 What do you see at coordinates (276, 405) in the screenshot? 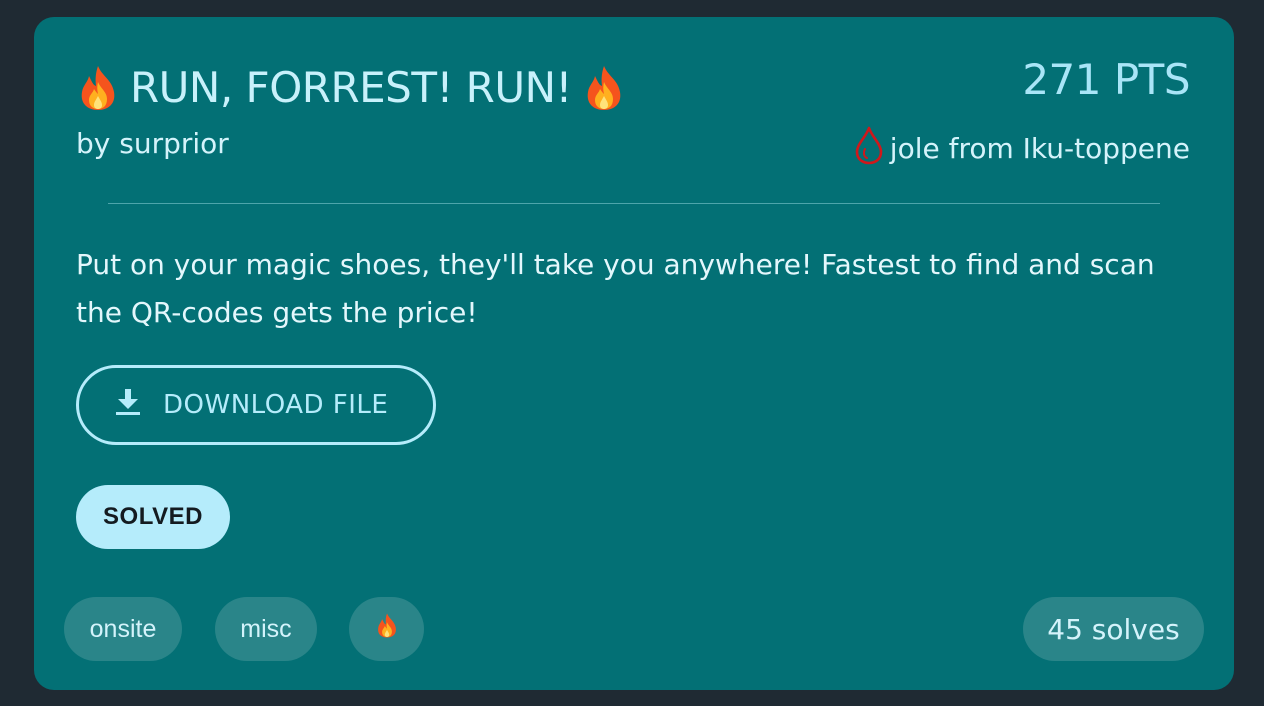
I see `download-file-label: DOWNLOAD FILE` at bounding box center [276, 405].